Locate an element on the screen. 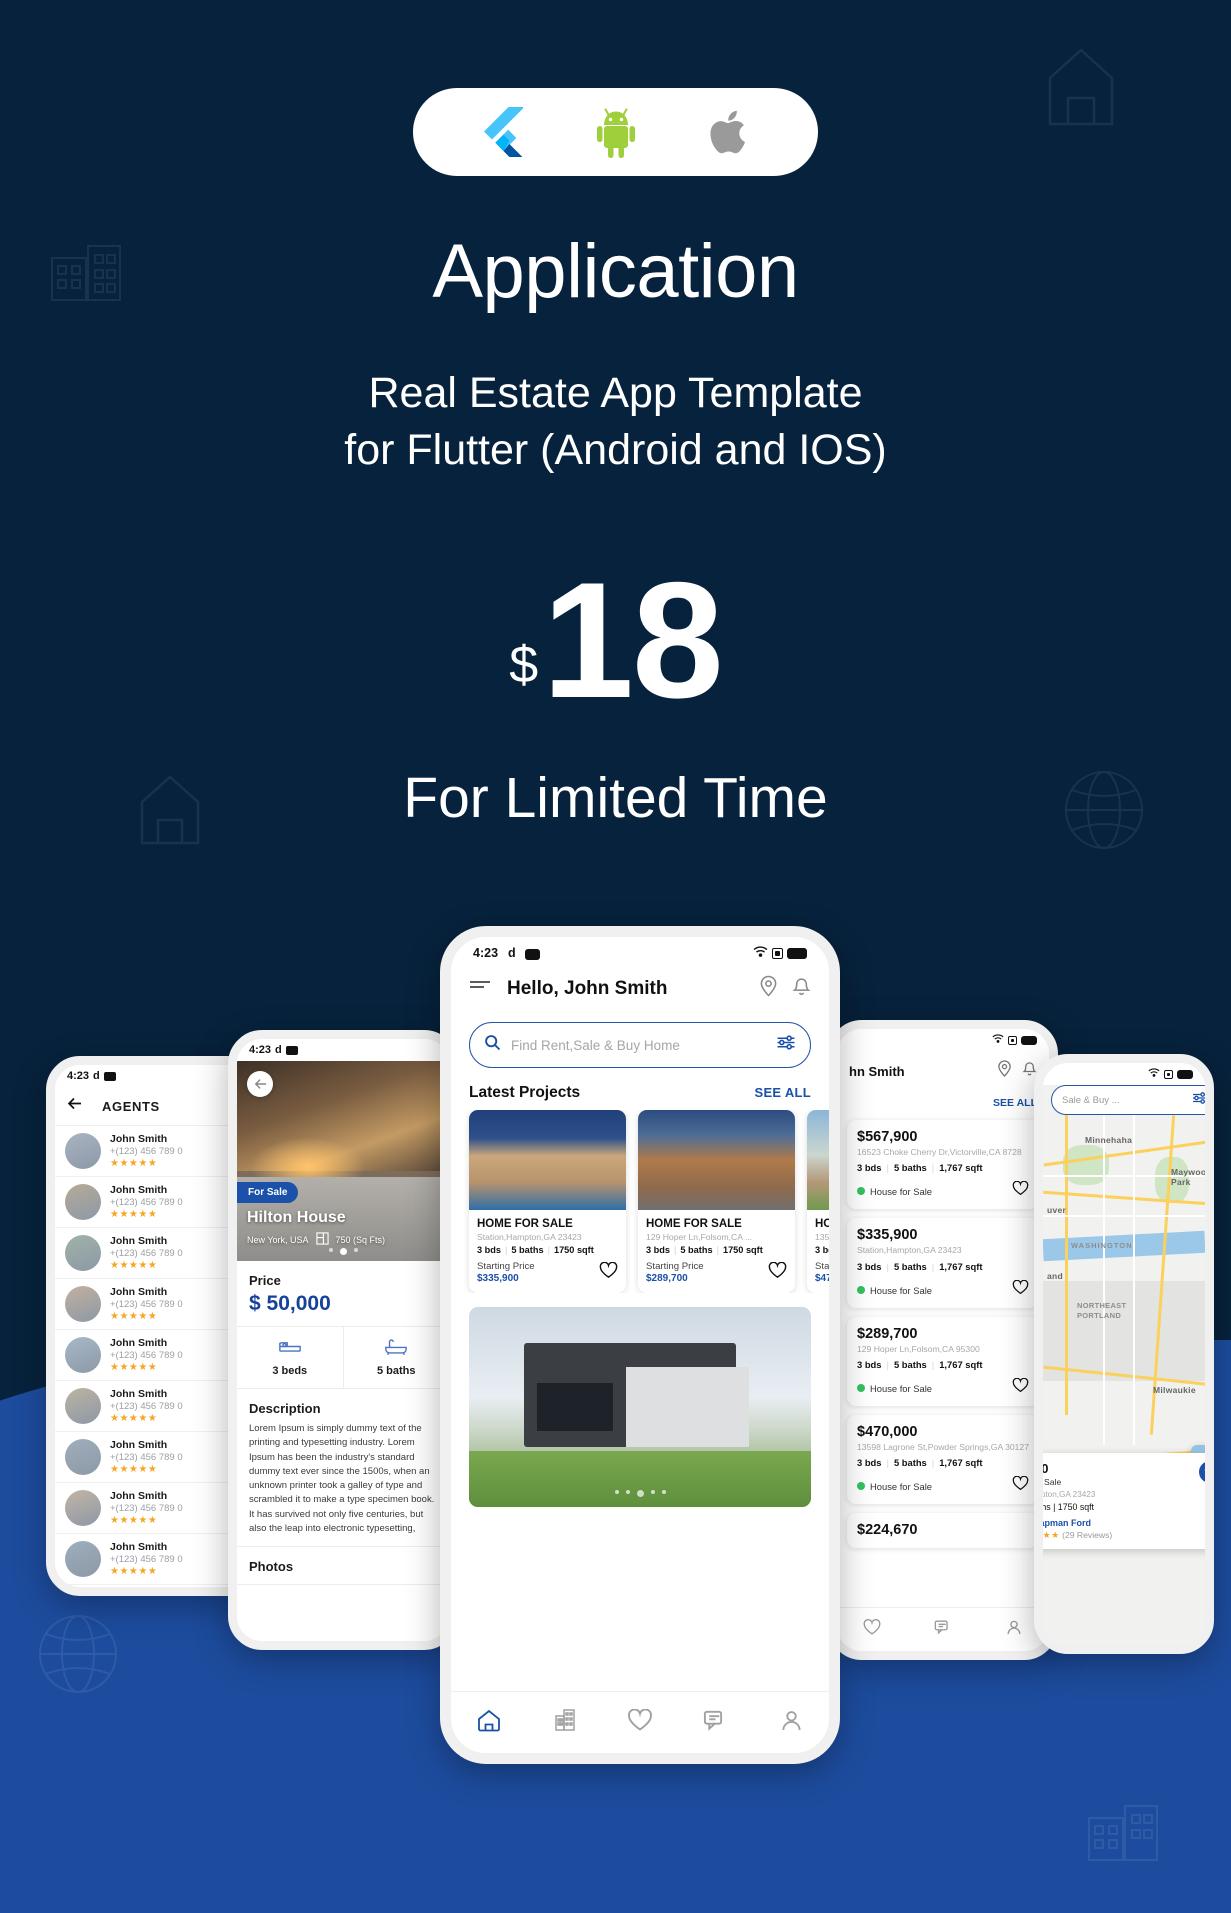  latest-projects-title: Latest Projects is located at coordinates (525, 1092).